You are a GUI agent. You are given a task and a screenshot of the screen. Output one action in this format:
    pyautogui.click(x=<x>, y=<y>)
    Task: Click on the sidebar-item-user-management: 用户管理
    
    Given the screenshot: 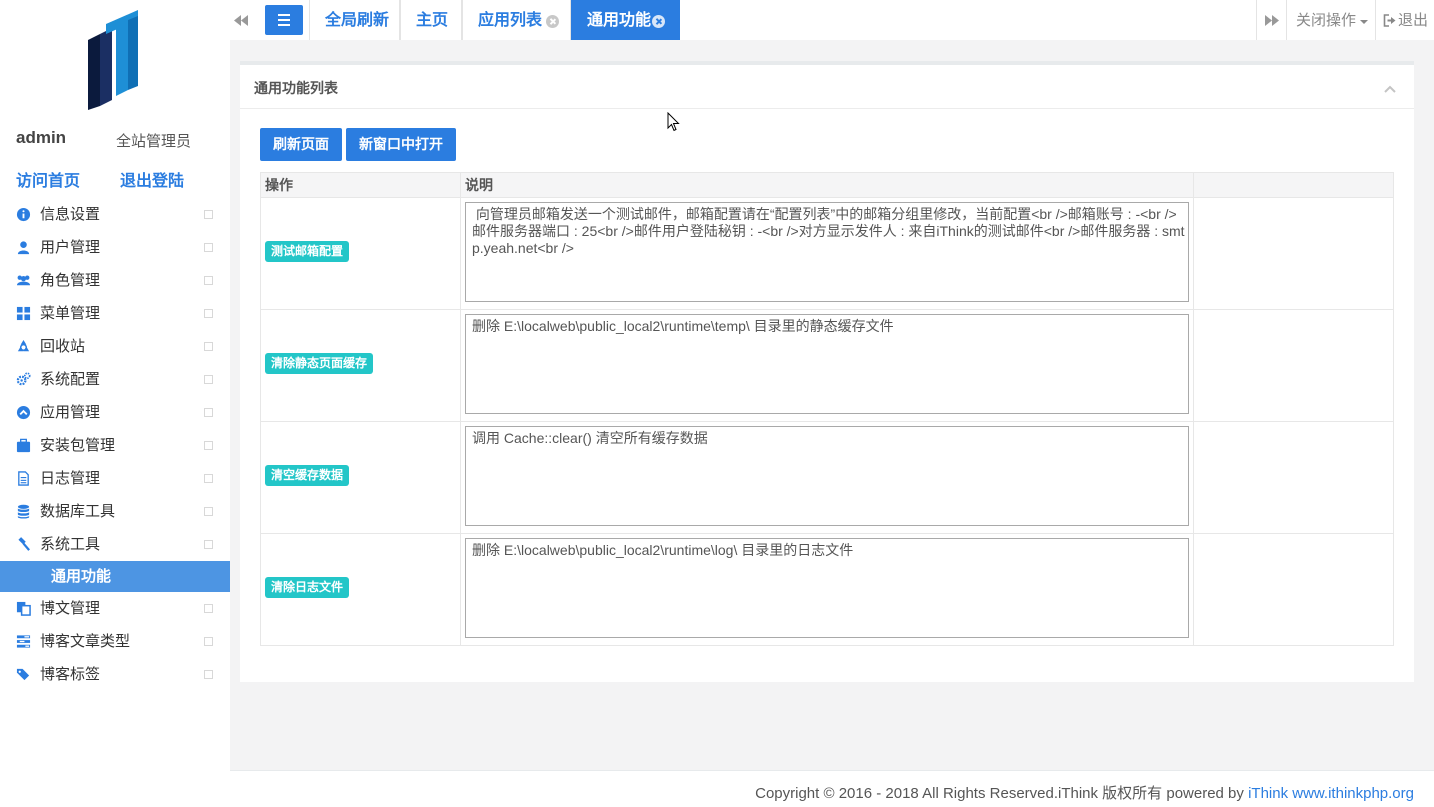 What is the action you would take?
    pyautogui.click(x=115, y=247)
    